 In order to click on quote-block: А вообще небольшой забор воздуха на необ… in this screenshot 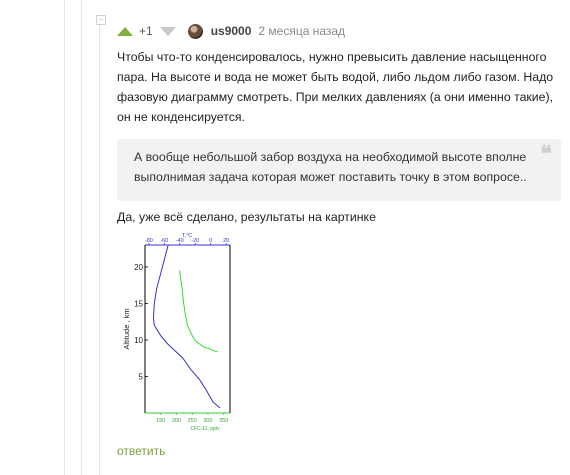, I will do `click(339, 170)`.